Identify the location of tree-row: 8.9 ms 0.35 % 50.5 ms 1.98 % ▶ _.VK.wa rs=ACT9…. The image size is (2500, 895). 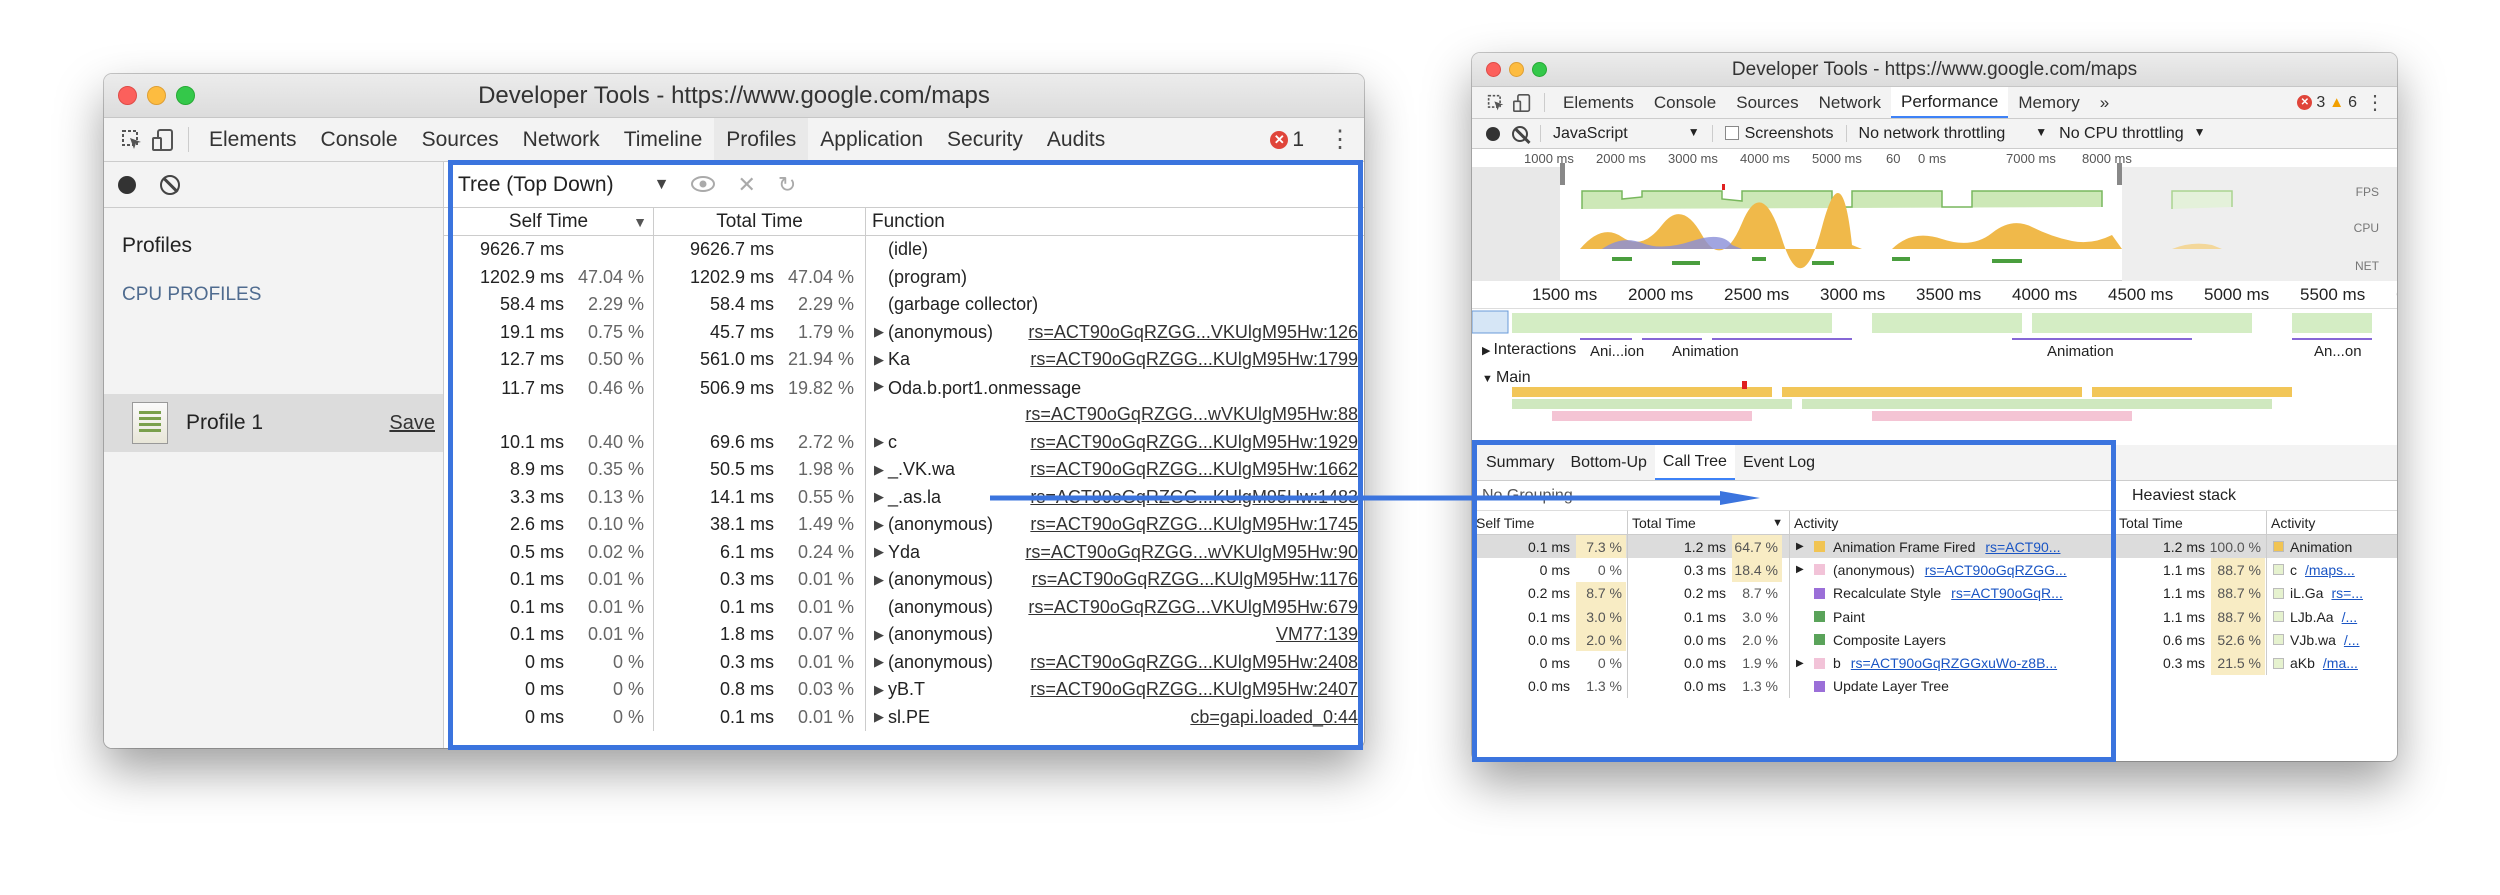
(904, 470).